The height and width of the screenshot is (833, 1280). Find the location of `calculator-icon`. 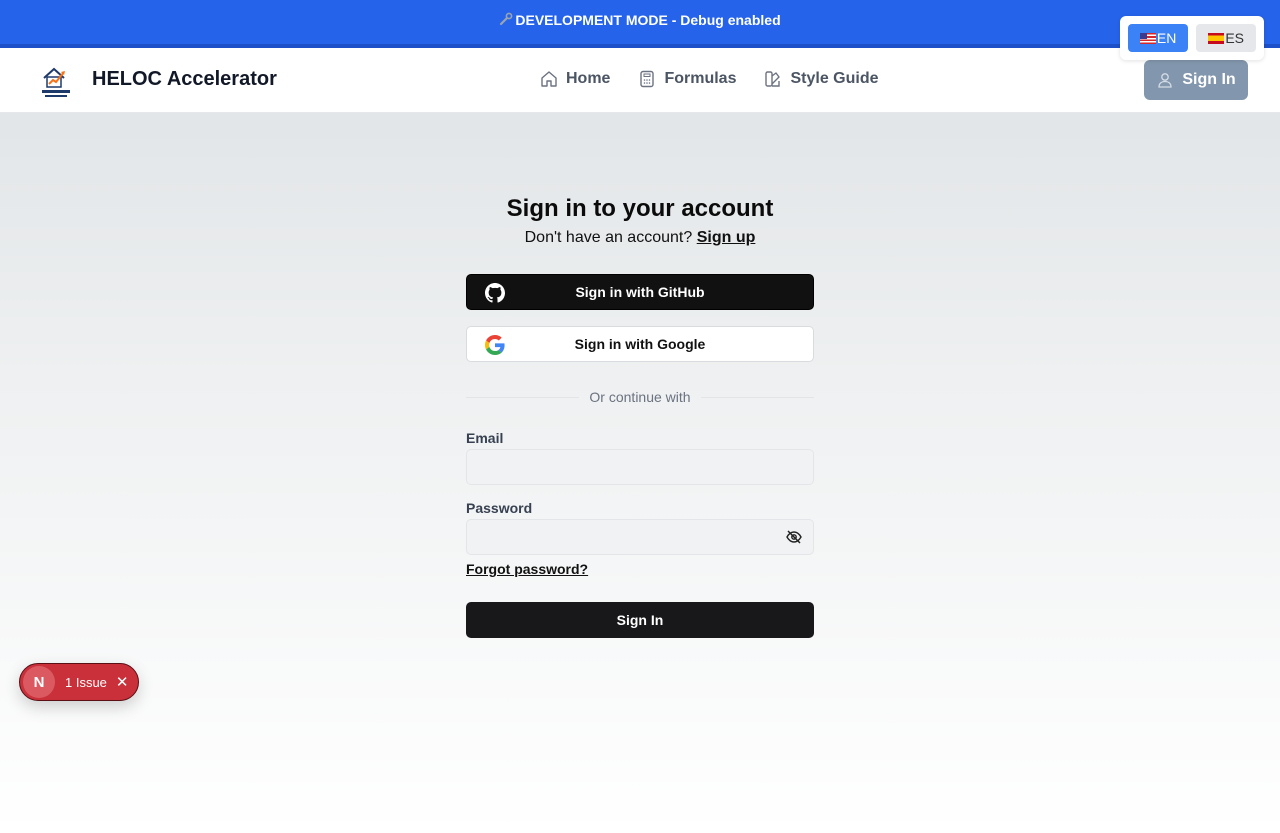

calculator-icon is located at coordinates (647, 79).